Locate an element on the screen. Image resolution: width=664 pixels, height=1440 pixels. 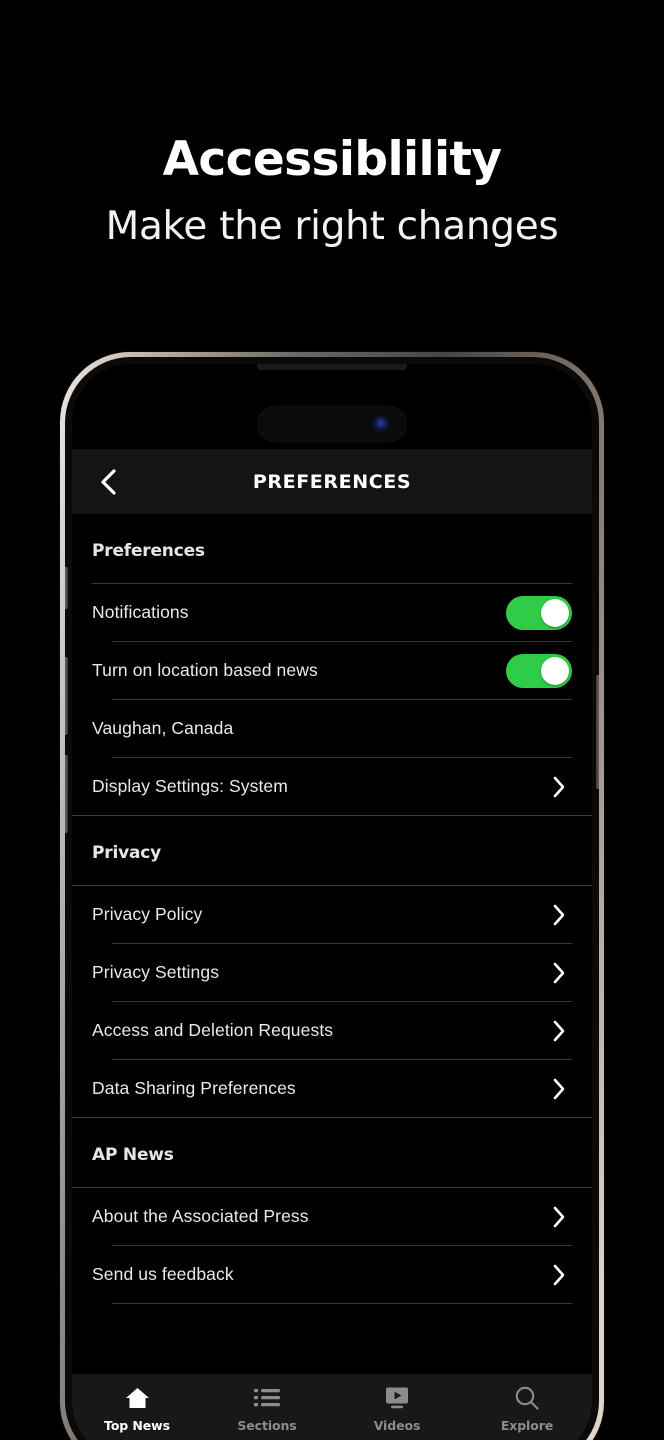
tab-label: Explore is located at coordinates (527, 1425).